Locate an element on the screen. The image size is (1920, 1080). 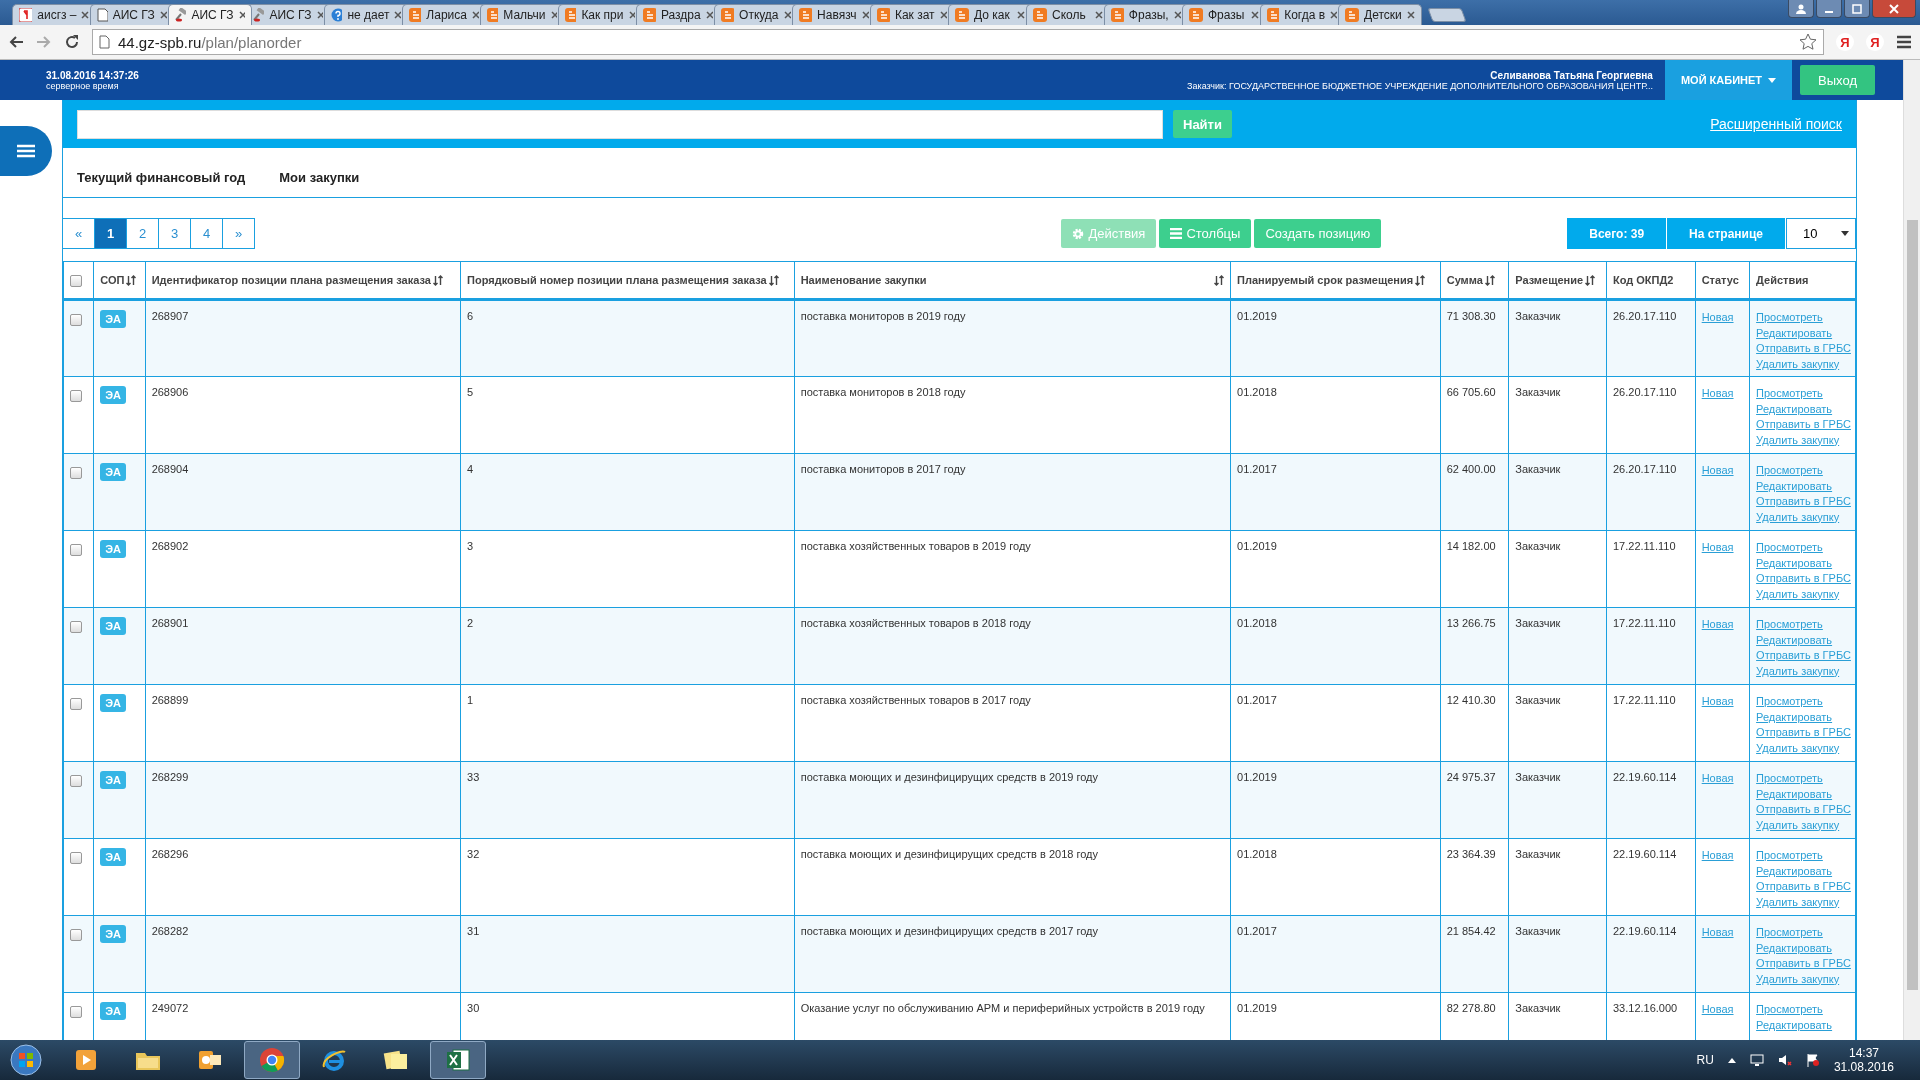
clock: 14:37 31.08.2016 is located at coordinates (1863, 1060).